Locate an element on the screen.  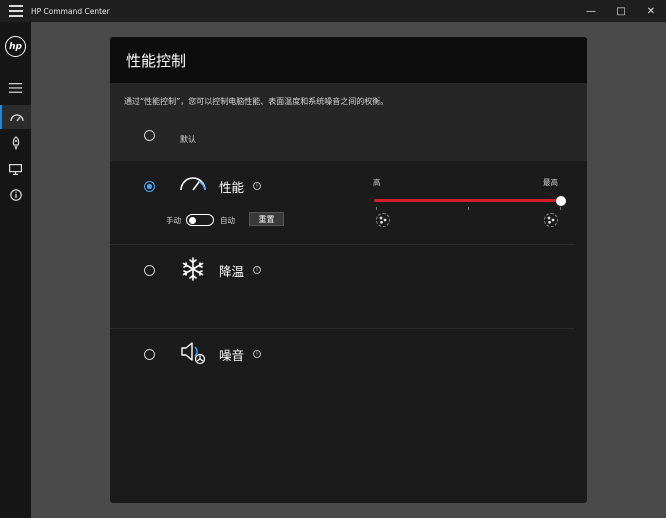
app-menu-icon is located at coordinates (16, 11).